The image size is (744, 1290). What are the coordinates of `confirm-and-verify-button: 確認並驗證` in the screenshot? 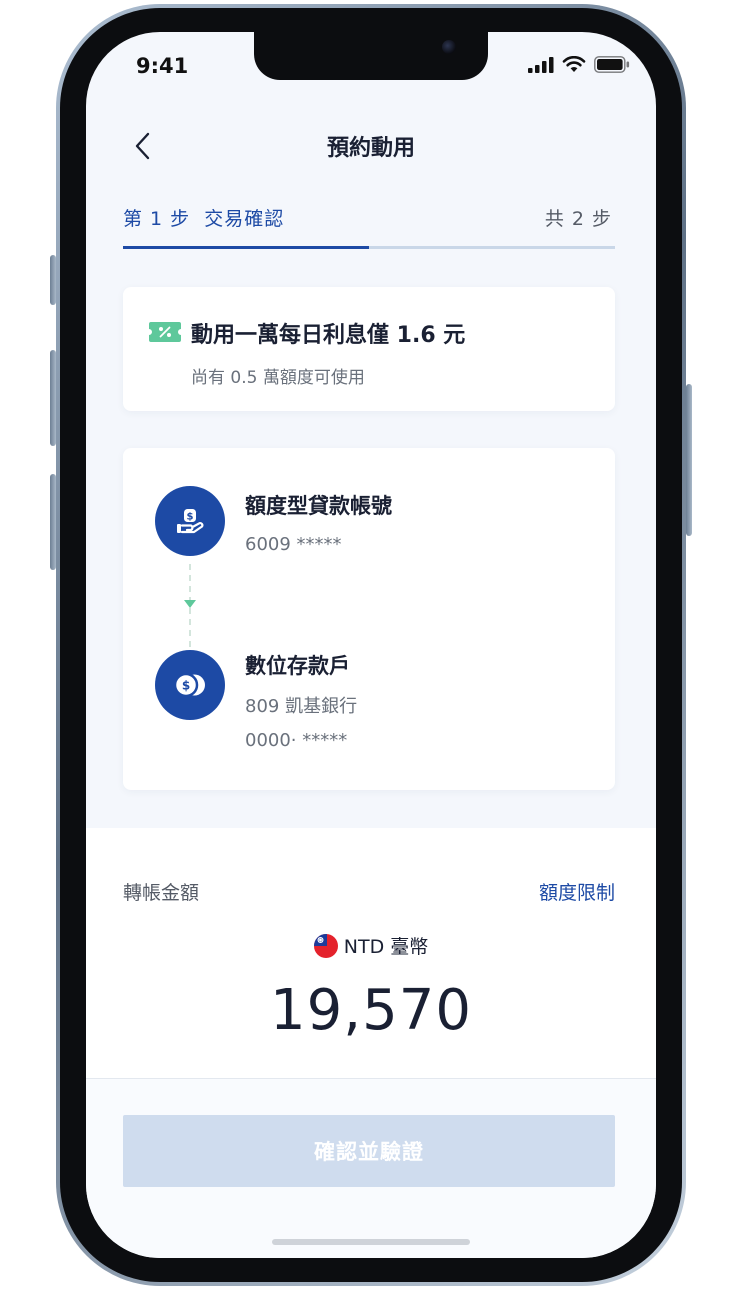 It's located at (369, 1151).